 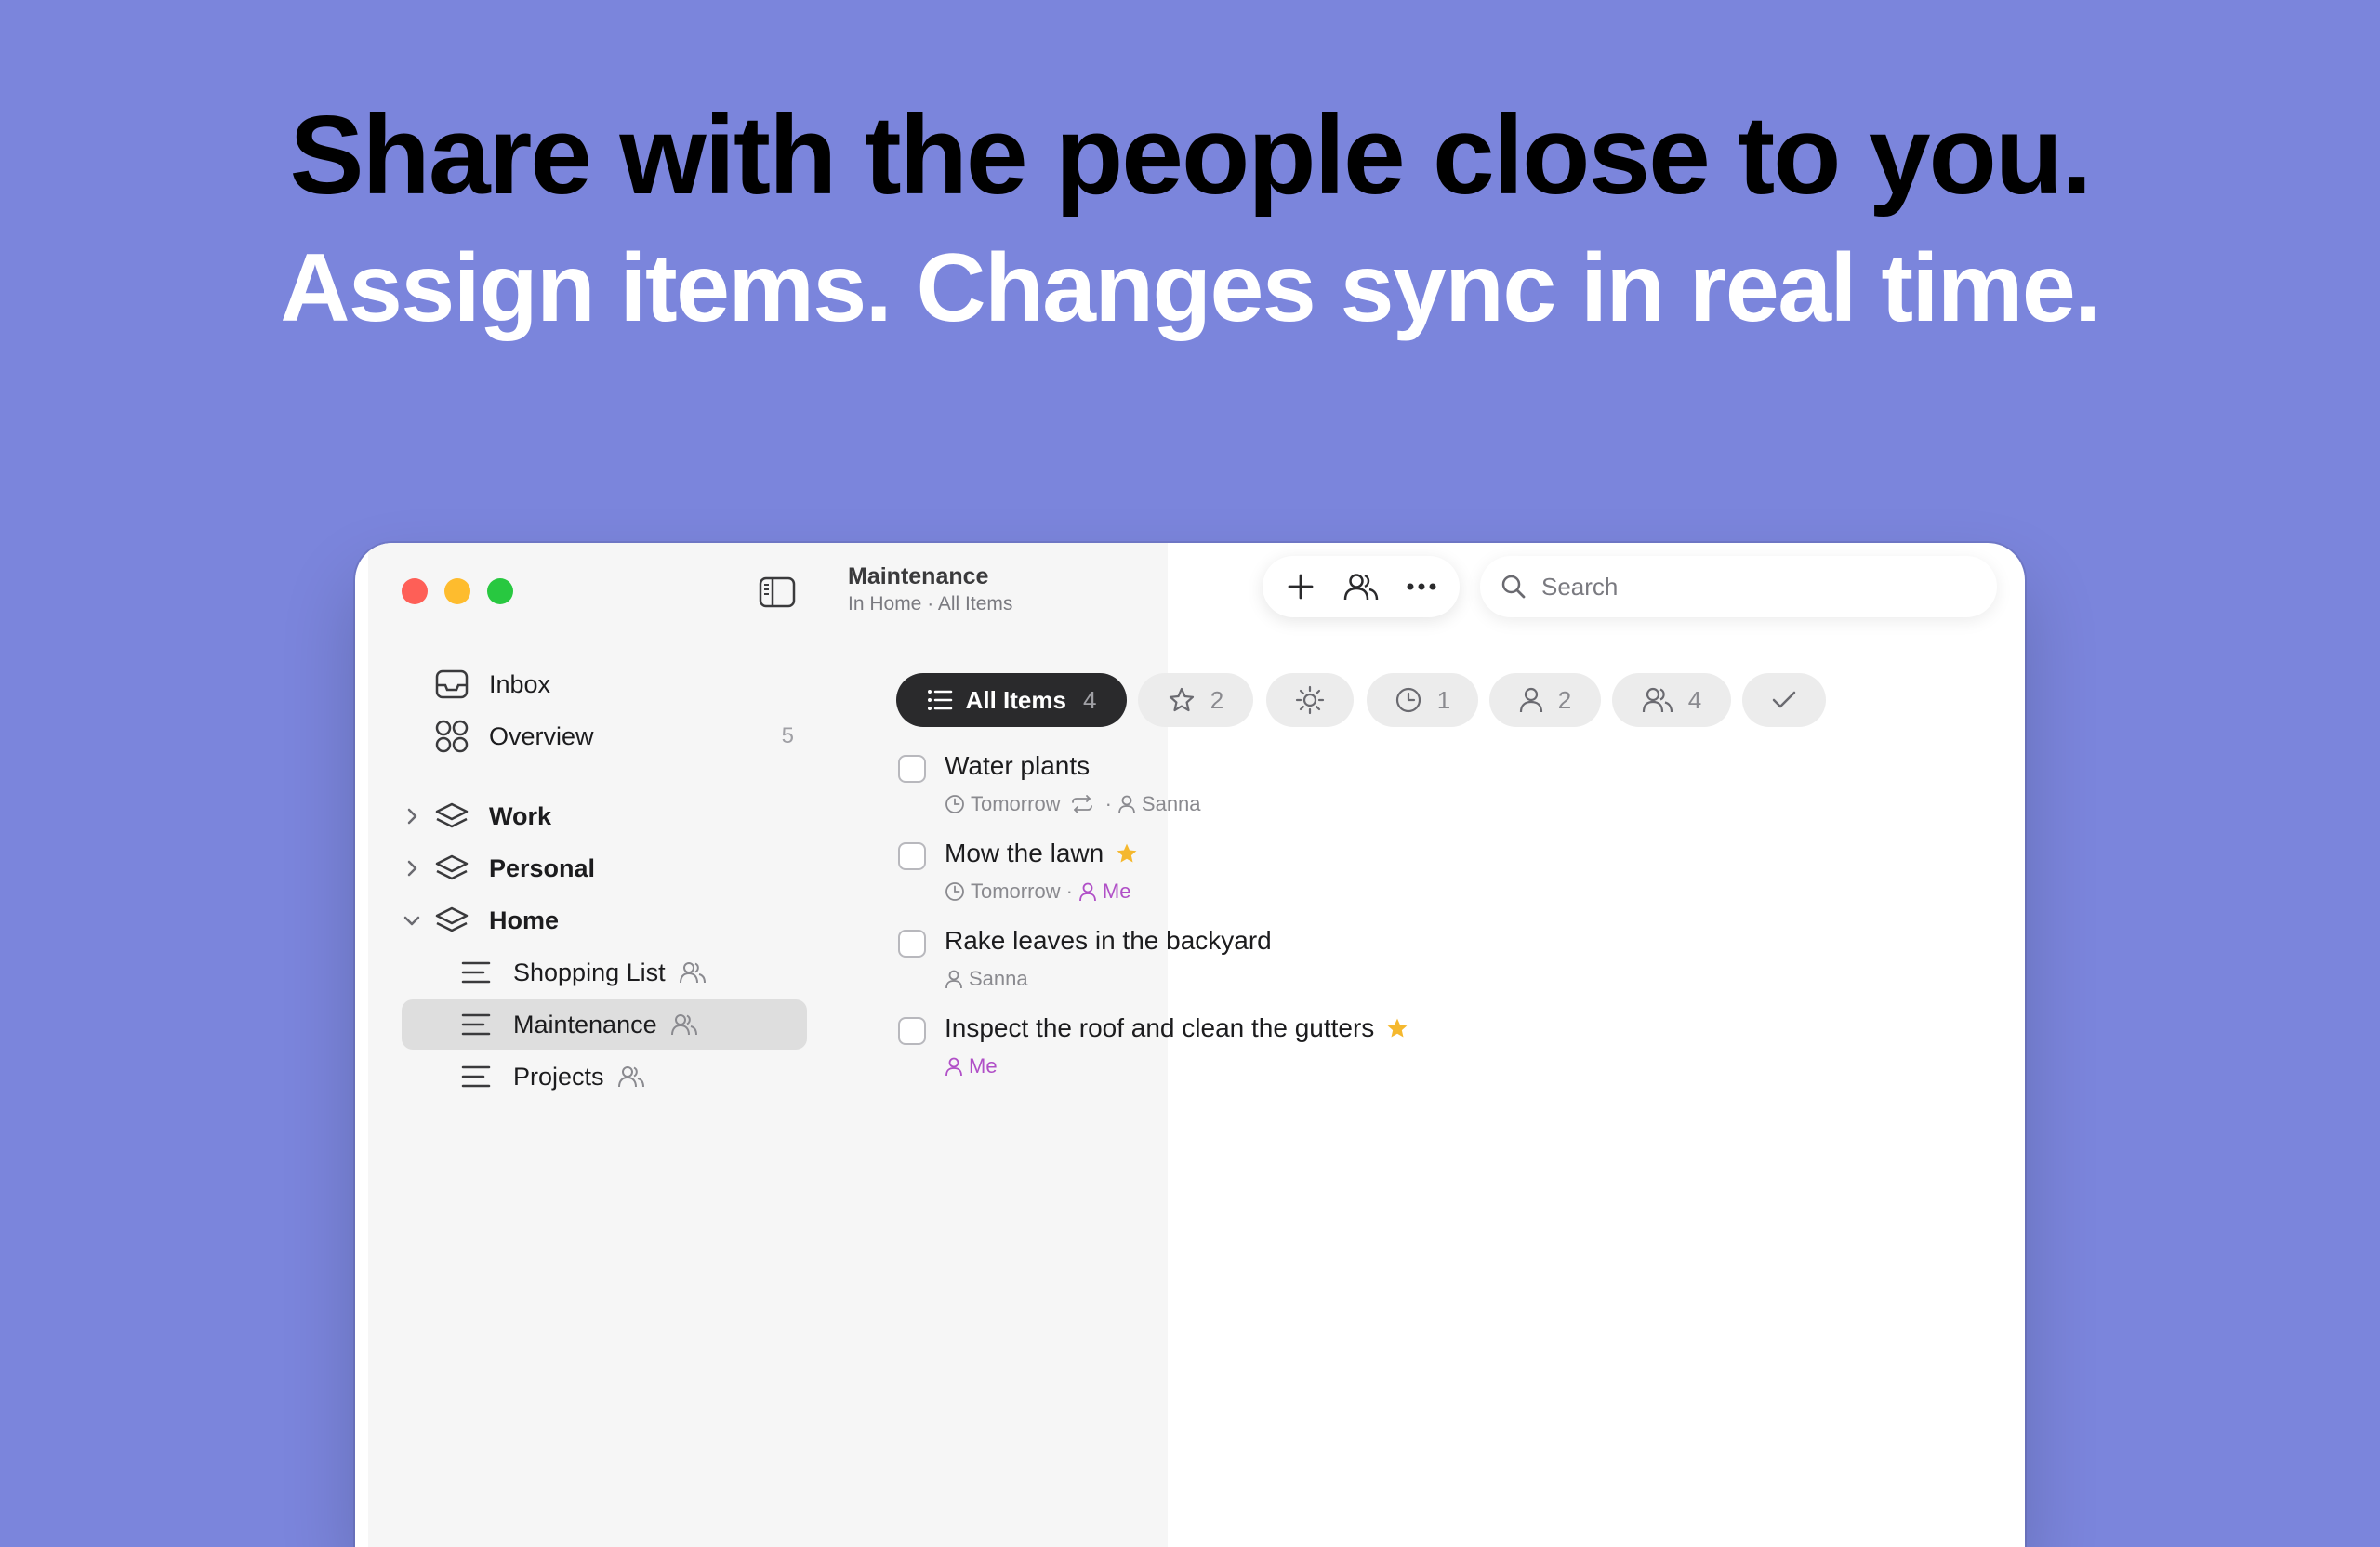 I want to click on sidebar-item-maintenance: Maintenance, so click(x=604, y=1024).